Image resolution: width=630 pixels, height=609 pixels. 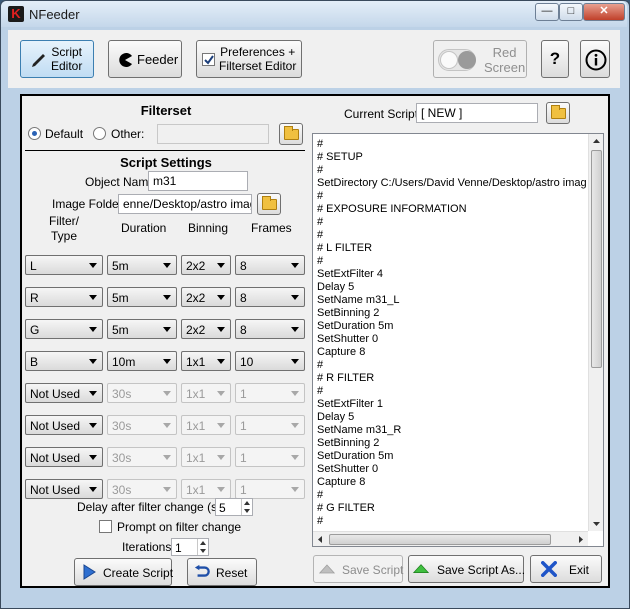 What do you see at coordinates (142, 457) in the screenshot?
I see `duration-select-7: 30s` at bounding box center [142, 457].